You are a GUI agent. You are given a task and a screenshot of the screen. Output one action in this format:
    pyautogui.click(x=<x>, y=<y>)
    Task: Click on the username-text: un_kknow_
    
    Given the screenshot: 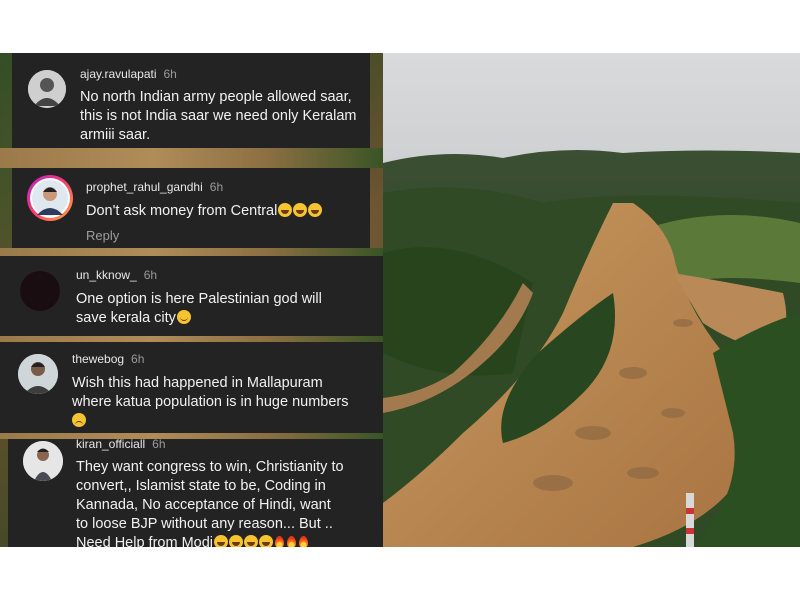 What is the action you would take?
    pyautogui.click(x=106, y=275)
    